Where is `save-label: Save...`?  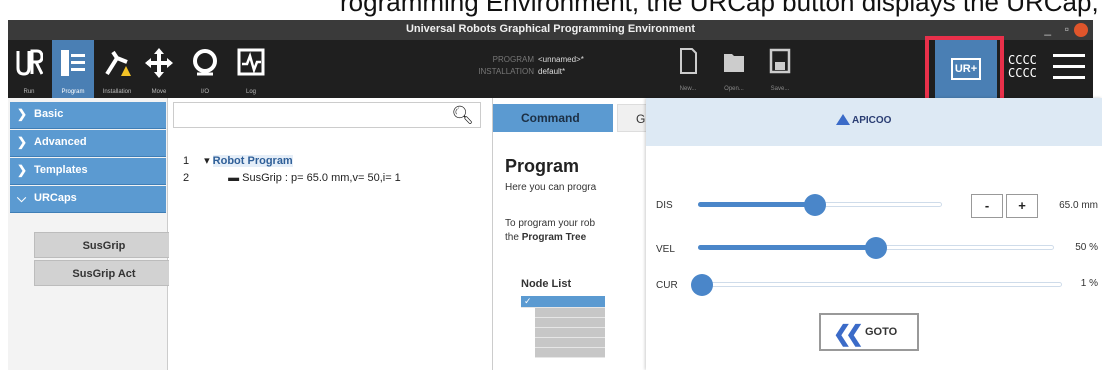 save-label: Save... is located at coordinates (780, 89).